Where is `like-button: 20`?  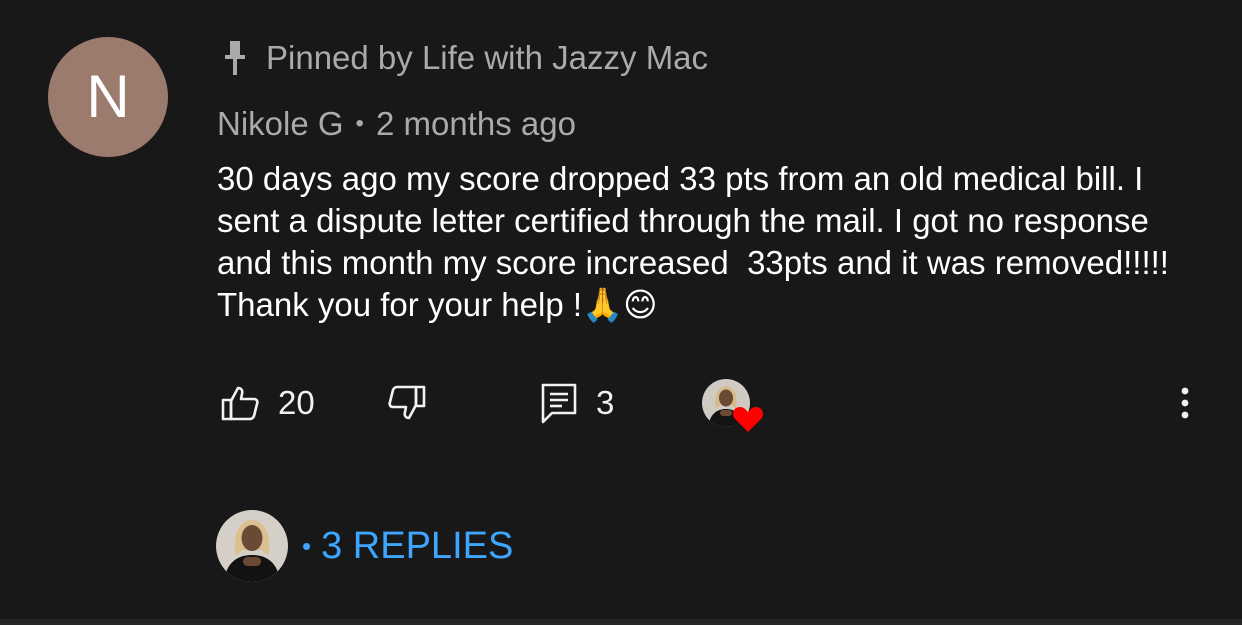 like-button: 20 is located at coordinates (267, 403).